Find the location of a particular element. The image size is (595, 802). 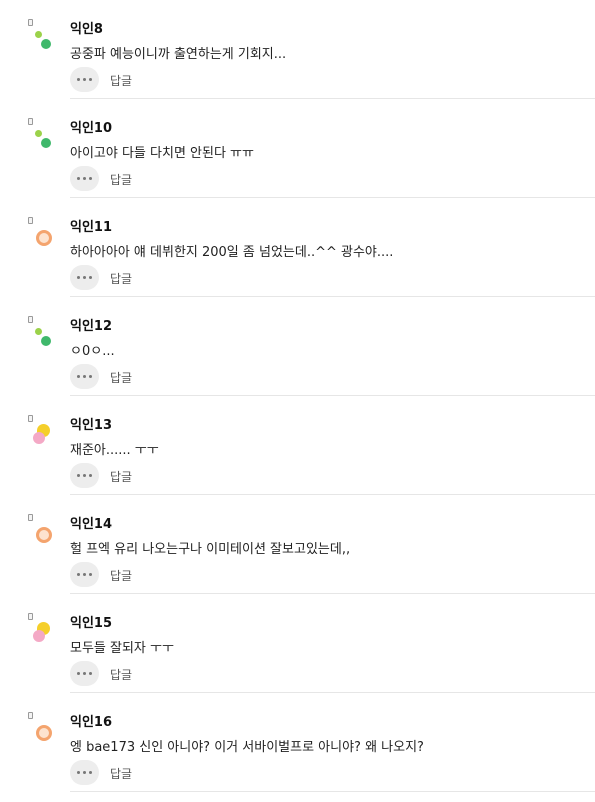

comment-author: 익인16 is located at coordinates (91, 722).